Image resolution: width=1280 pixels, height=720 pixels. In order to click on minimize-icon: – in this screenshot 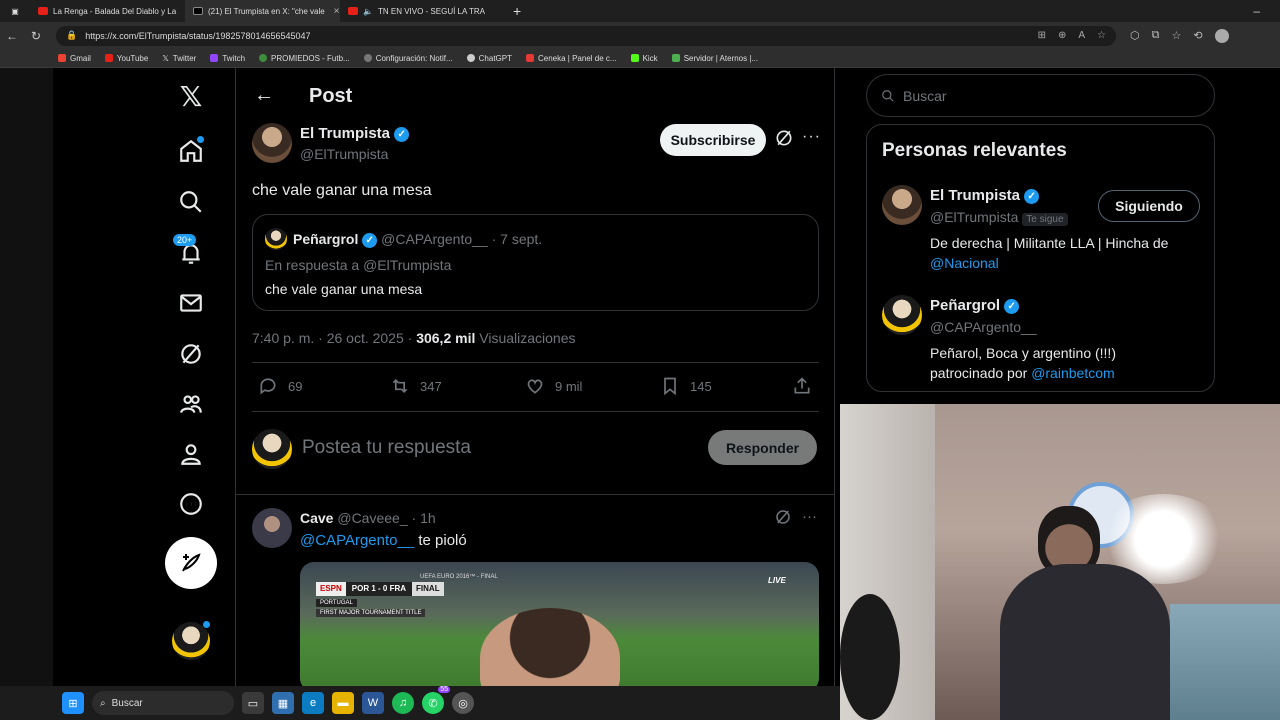, I will do `click(1266, 11)`.